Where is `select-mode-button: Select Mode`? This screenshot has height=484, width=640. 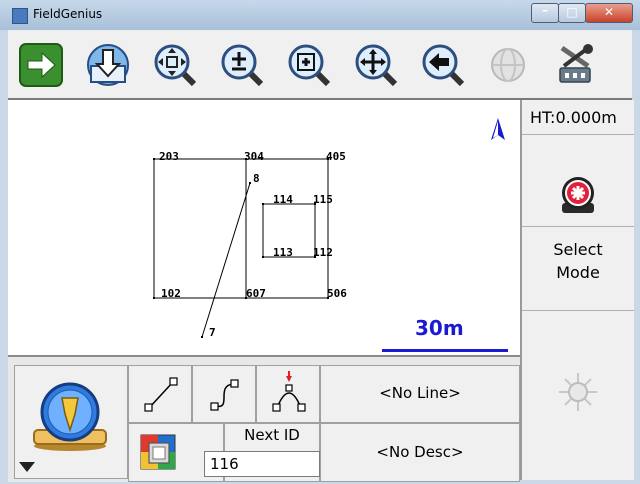 select-mode-button: Select Mode is located at coordinates (578, 261).